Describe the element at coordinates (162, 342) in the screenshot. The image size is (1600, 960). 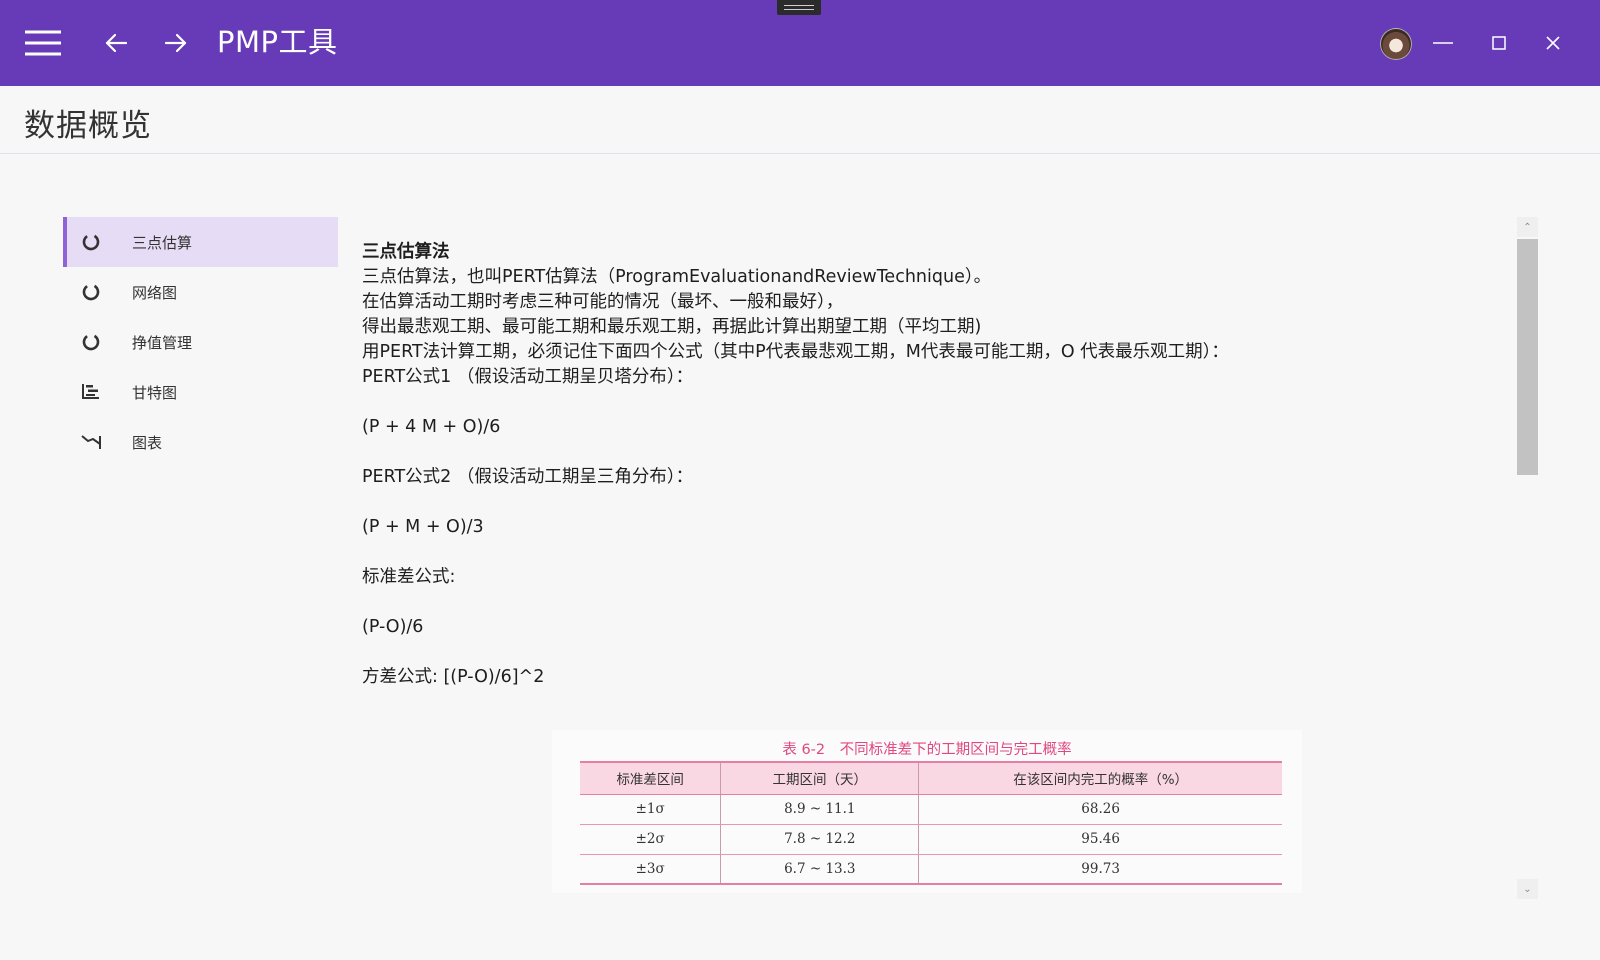
I see `sidebar-item-label: 挣值管理` at that location.